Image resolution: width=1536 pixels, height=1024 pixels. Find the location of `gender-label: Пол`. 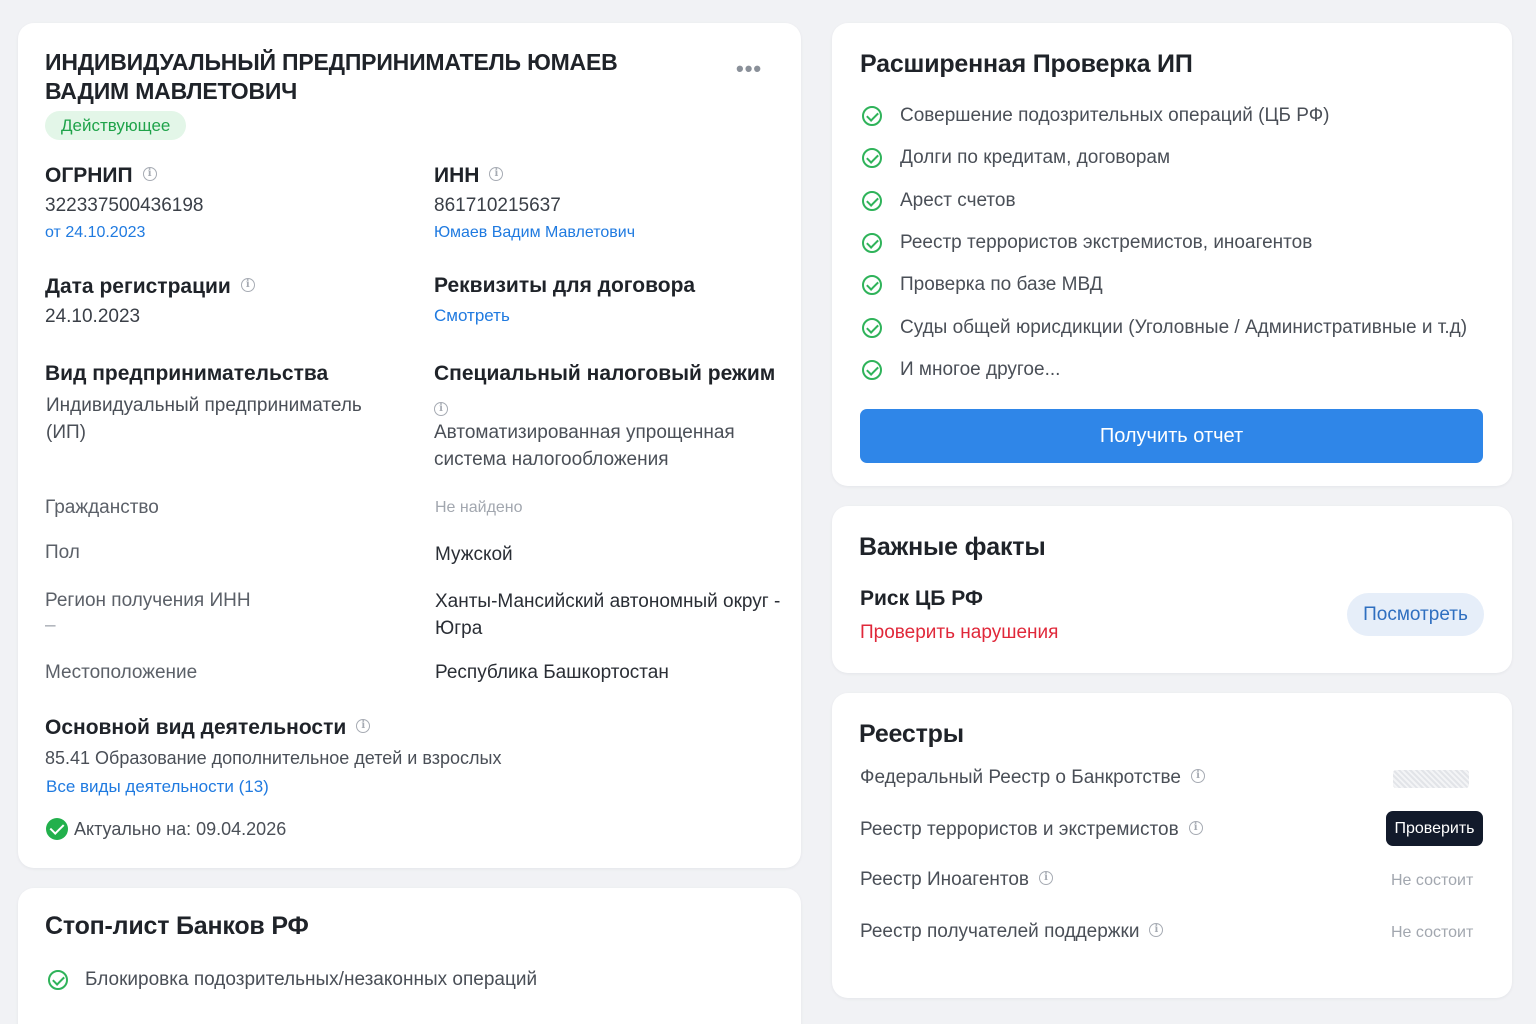

gender-label: Пол is located at coordinates (62, 552).